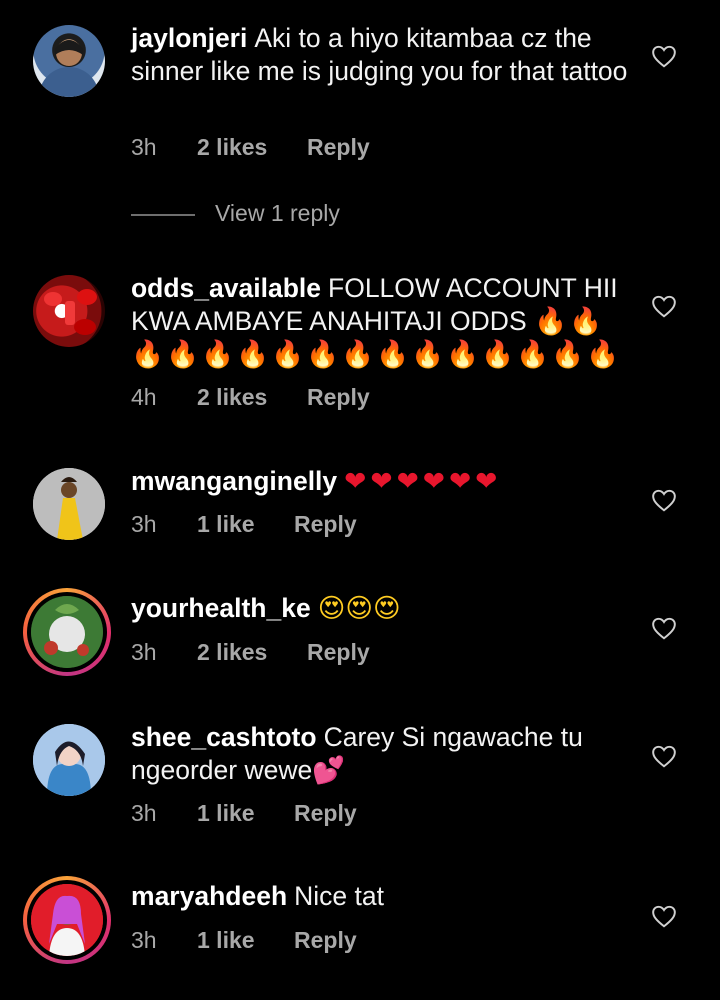 Image resolution: width=720 pixels, height=1000 pixels. Describe the element at coordinates (329, 770) in the screenshot. I see `comment-emojis: 💕` at that location.